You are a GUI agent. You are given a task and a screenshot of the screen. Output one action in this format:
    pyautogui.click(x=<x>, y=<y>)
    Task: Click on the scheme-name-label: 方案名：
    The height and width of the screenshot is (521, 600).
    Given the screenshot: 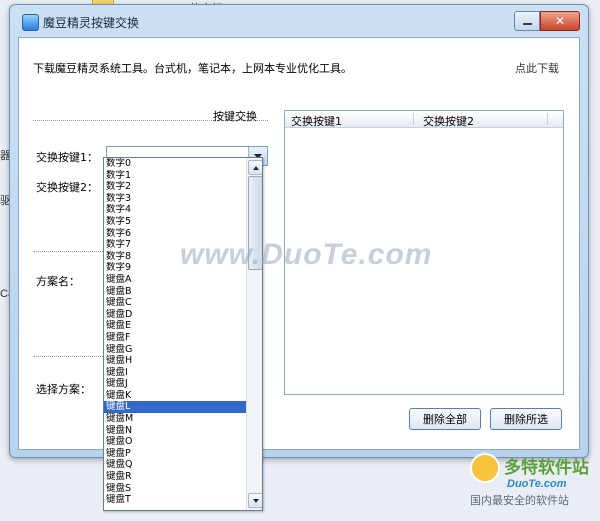 What is the action you would take?
    pyautogui.click(x=58, y=281)
    